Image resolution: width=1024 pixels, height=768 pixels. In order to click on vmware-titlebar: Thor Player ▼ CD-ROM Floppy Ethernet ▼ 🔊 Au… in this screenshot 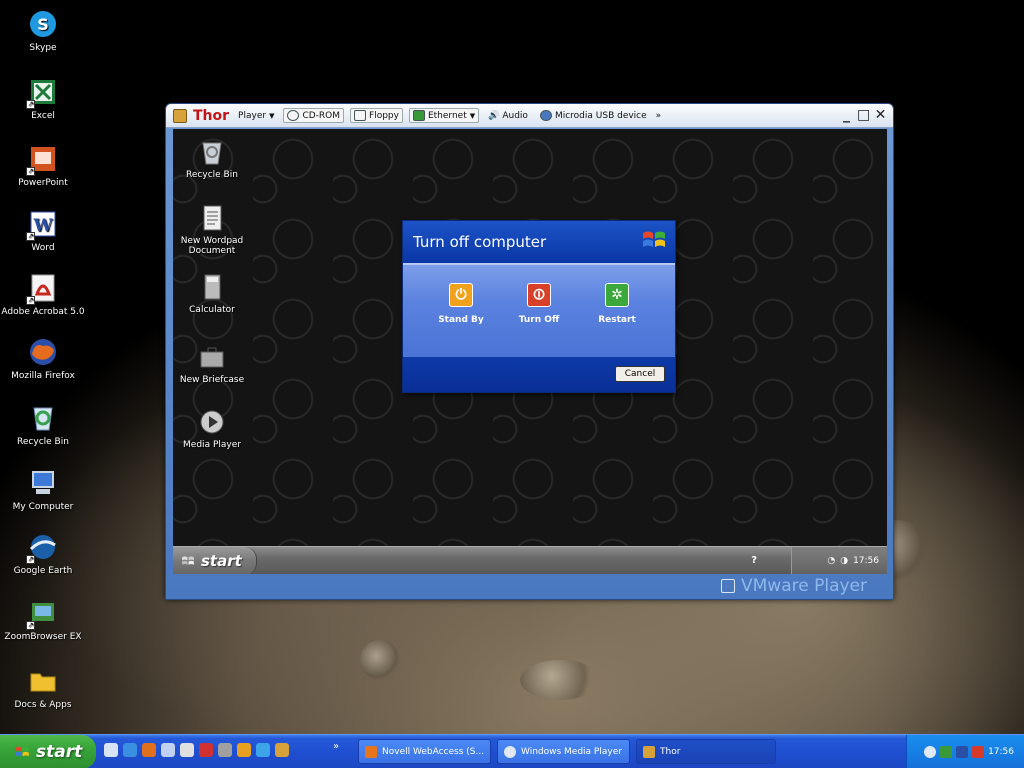, I will do `click(529, 116)`.